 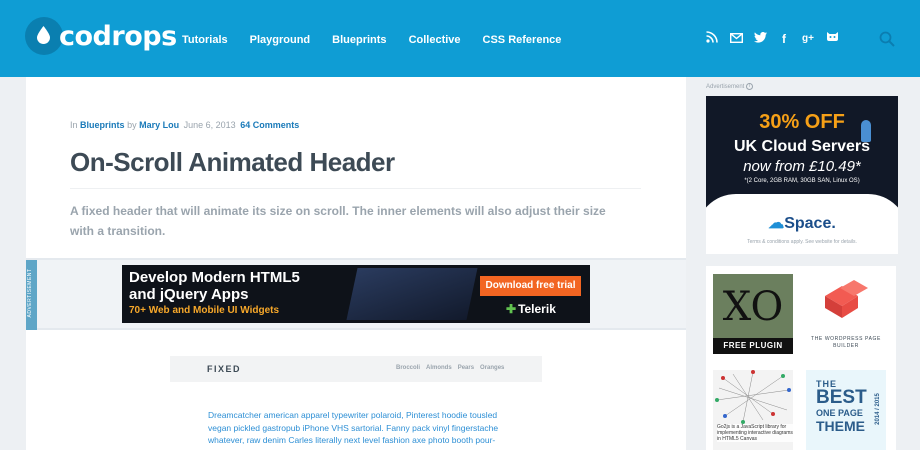 What do you see at coordinates (753, 346) in the screenshot?
I see `free-plugin-label: FREE PLUGIN` at bounding box center [753, 346].